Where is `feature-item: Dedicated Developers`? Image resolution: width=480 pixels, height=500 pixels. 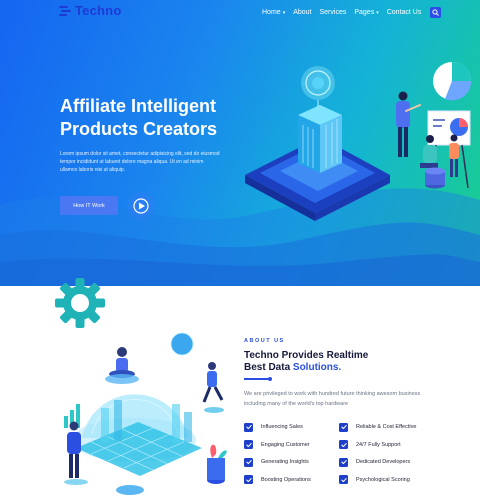
feature-item: Dedicated Developers is located at coordinates (386, 462).